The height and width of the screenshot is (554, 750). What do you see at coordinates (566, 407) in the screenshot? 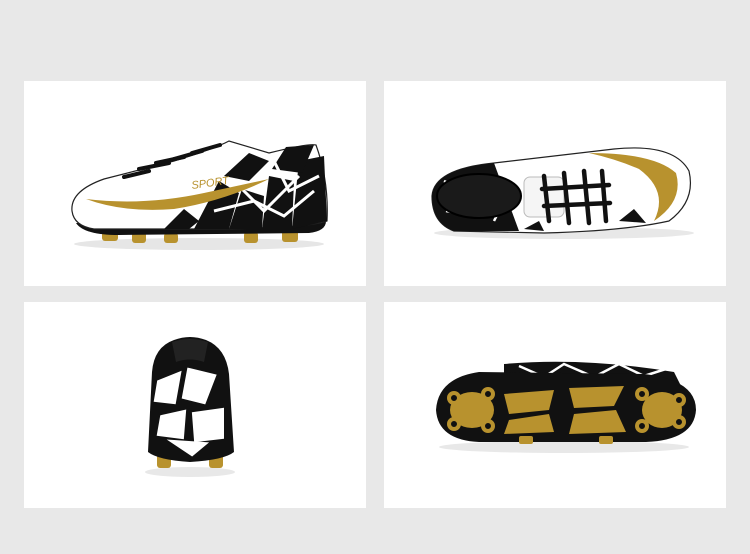
I see `sole-view-shoe-image` at bounding box center [566, 407].